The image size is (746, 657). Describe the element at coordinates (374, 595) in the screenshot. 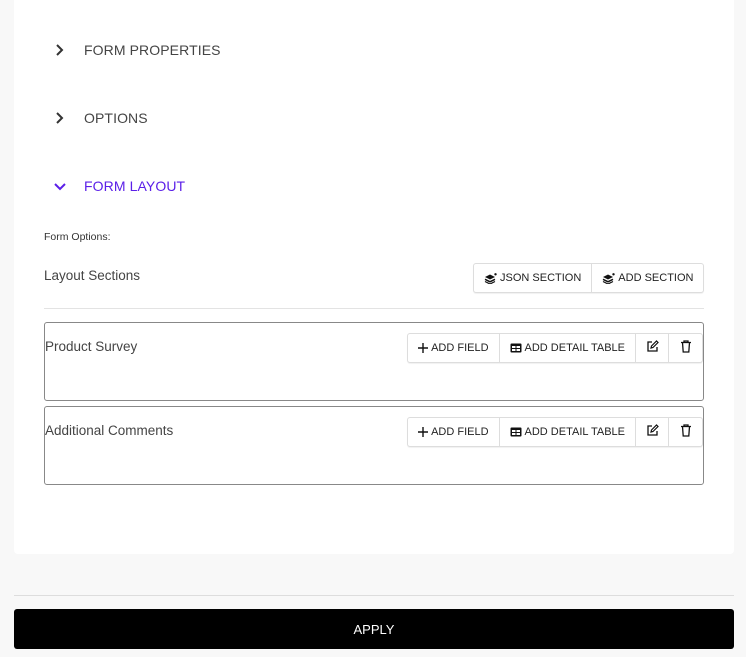

I see `footer-divider` at that location.